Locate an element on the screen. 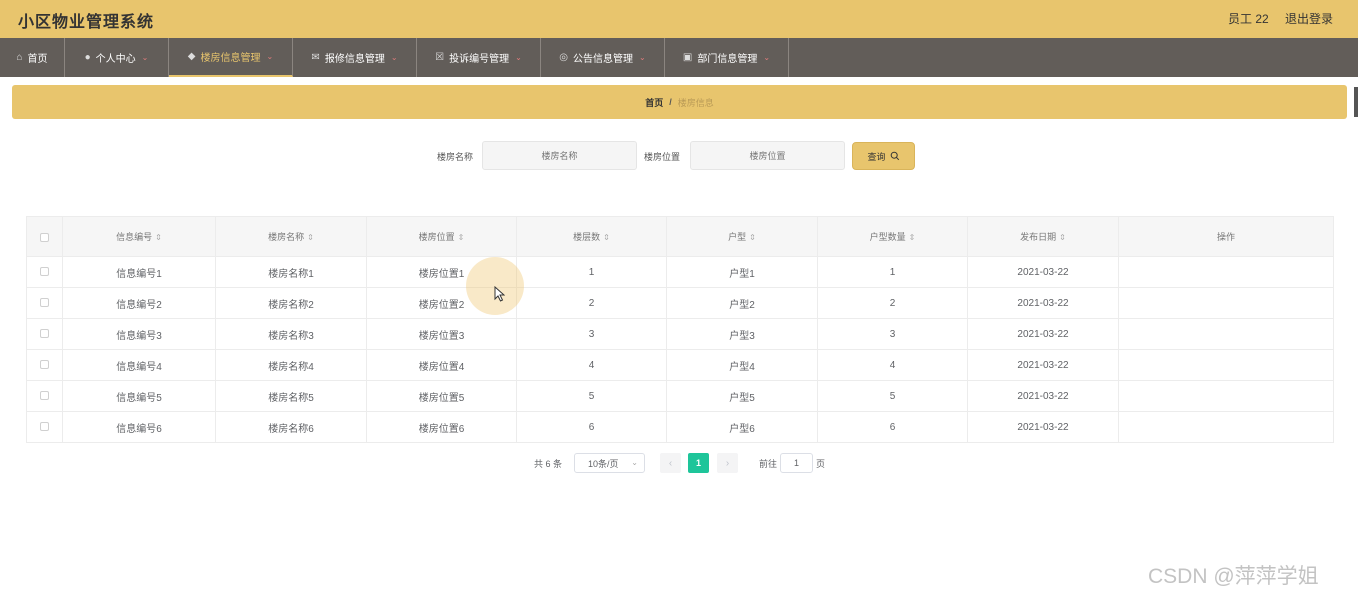 This screenshot has height=598, width=1358. building-location-label: 楼房位置 is located at coordinates (662, 157).